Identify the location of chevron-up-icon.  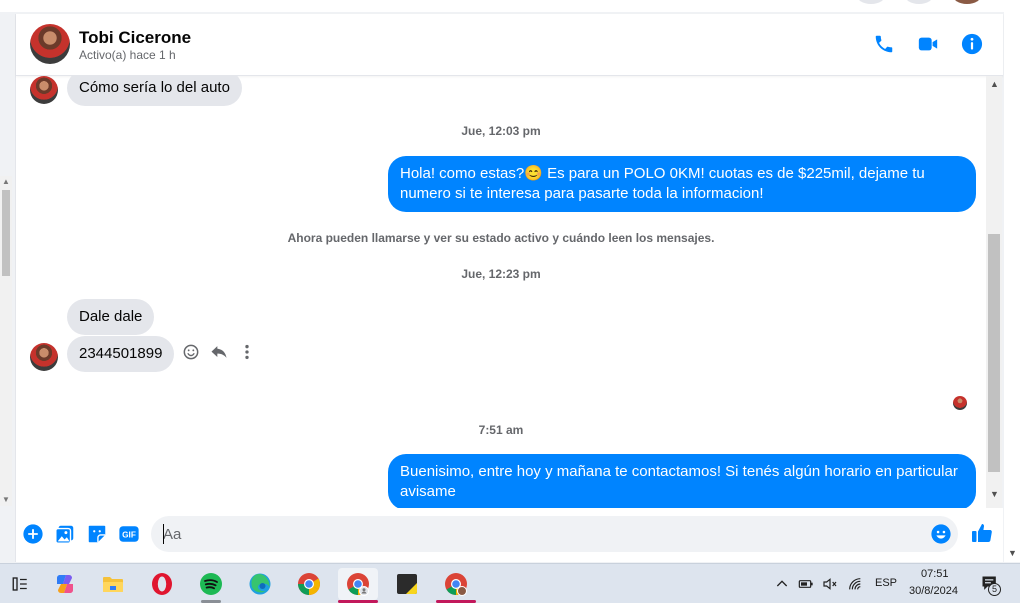
(782, 583).